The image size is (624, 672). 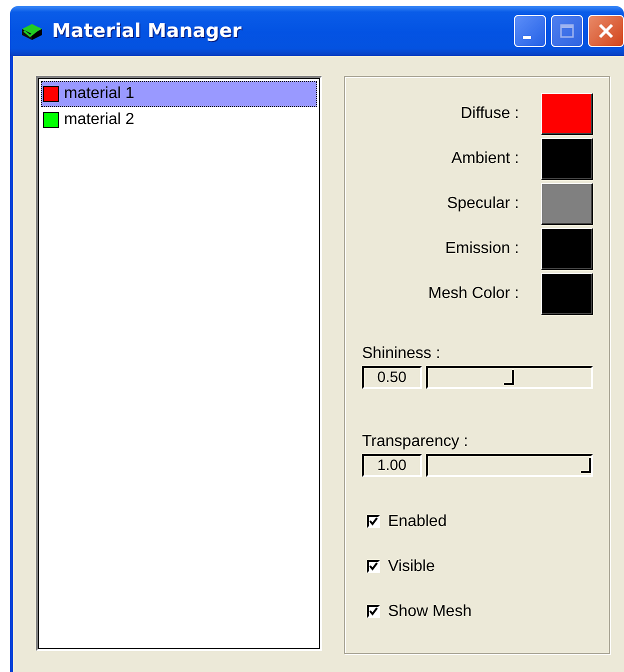 I want to click on checkbox-label: Enabled, so click(x=417, y=521).